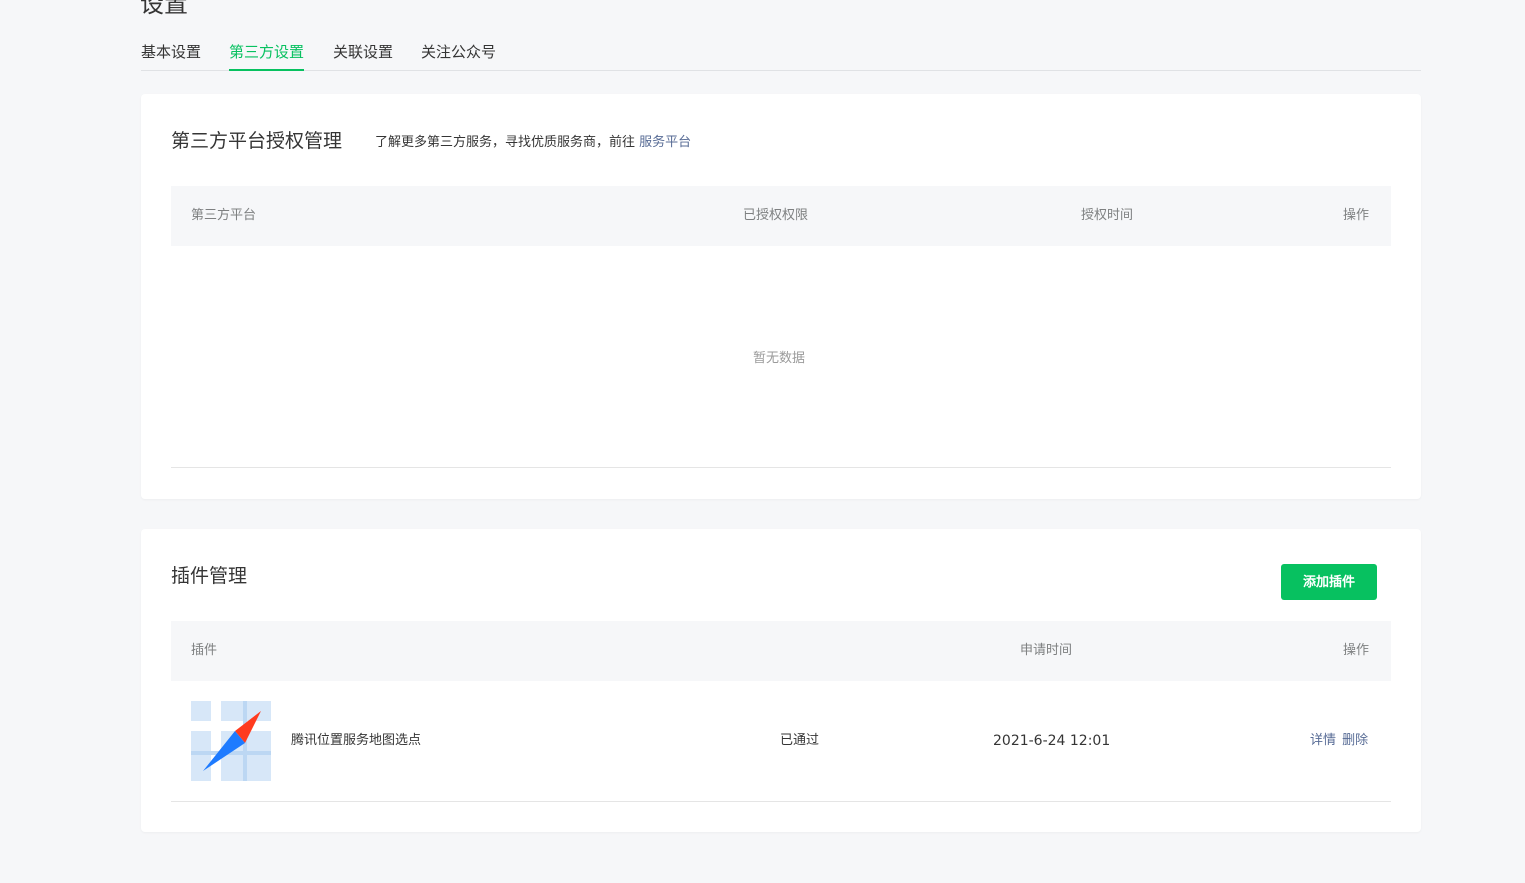 This screenshot has height=883, width=1525. I want to click on third-party-auth-desc-text: 了解更多第三方服务，寻找优质服务商，前往, so click(505, 142).